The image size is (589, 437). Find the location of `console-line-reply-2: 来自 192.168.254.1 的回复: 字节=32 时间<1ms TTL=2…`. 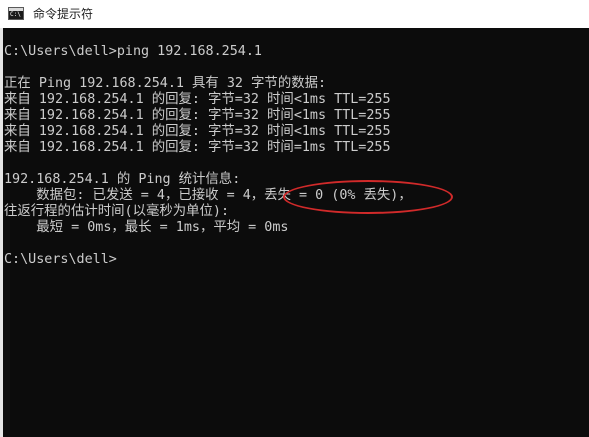

console-line-reply-2: 来自 192.168.254.1 的回复: 字节=32 时间<1ms TTL=2… is located at coordinates (197, 115).